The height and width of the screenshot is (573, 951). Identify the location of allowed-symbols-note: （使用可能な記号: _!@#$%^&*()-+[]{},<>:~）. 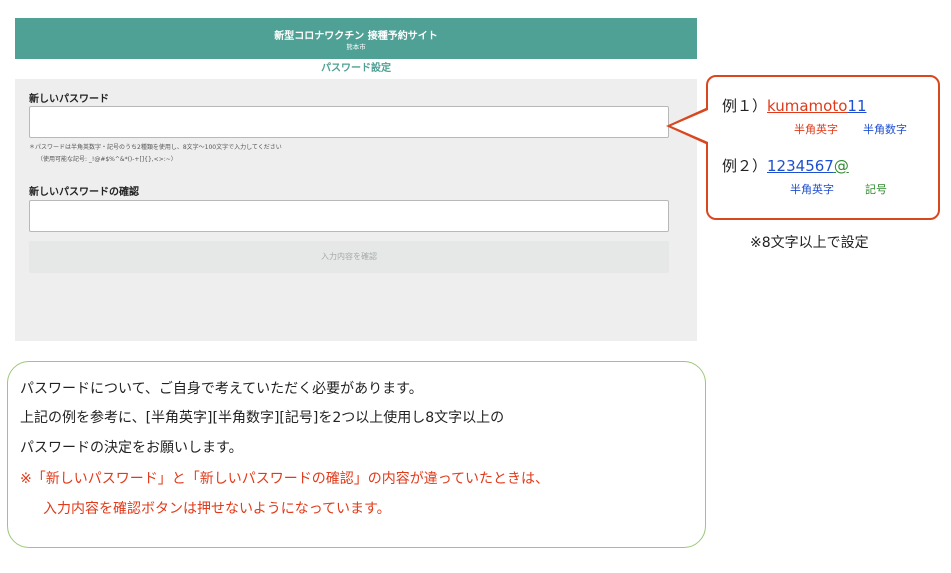
(107, 159).